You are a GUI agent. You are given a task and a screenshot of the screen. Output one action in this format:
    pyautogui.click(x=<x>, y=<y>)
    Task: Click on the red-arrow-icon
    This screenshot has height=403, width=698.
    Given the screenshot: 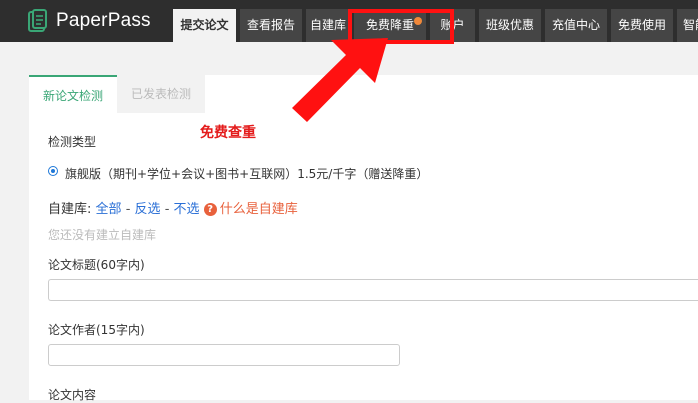 What is the action you would take?
    pyautogui.click(x=340, y=80)
    